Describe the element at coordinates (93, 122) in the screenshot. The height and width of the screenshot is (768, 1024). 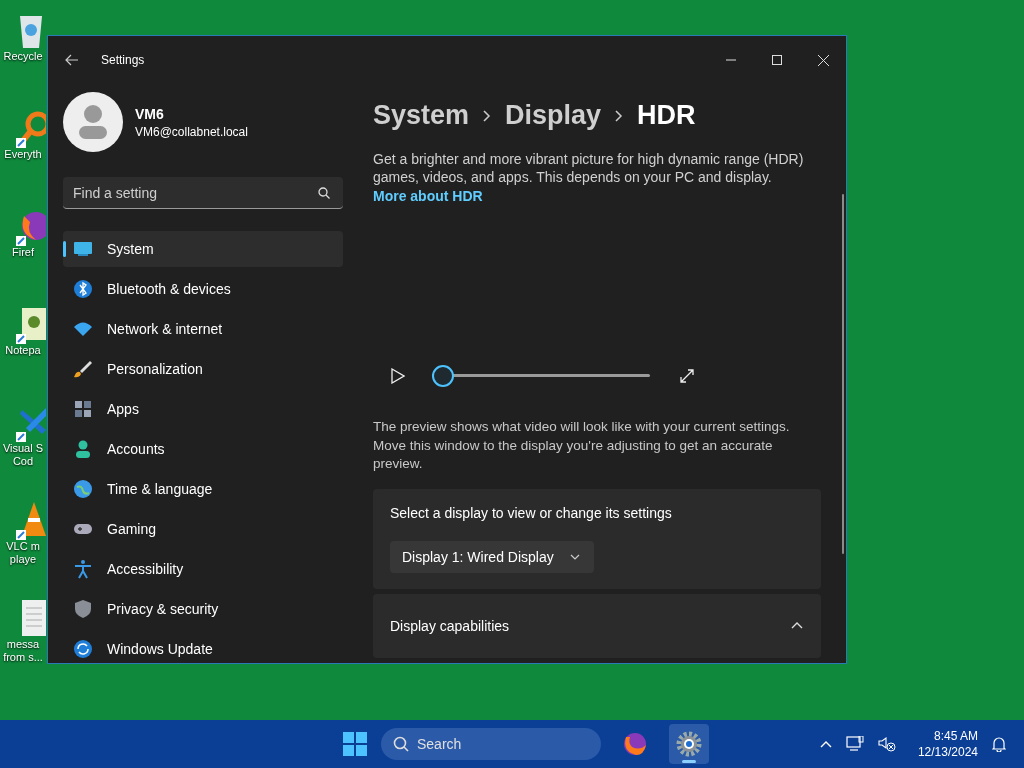
I see `avatar-icon` at that location.